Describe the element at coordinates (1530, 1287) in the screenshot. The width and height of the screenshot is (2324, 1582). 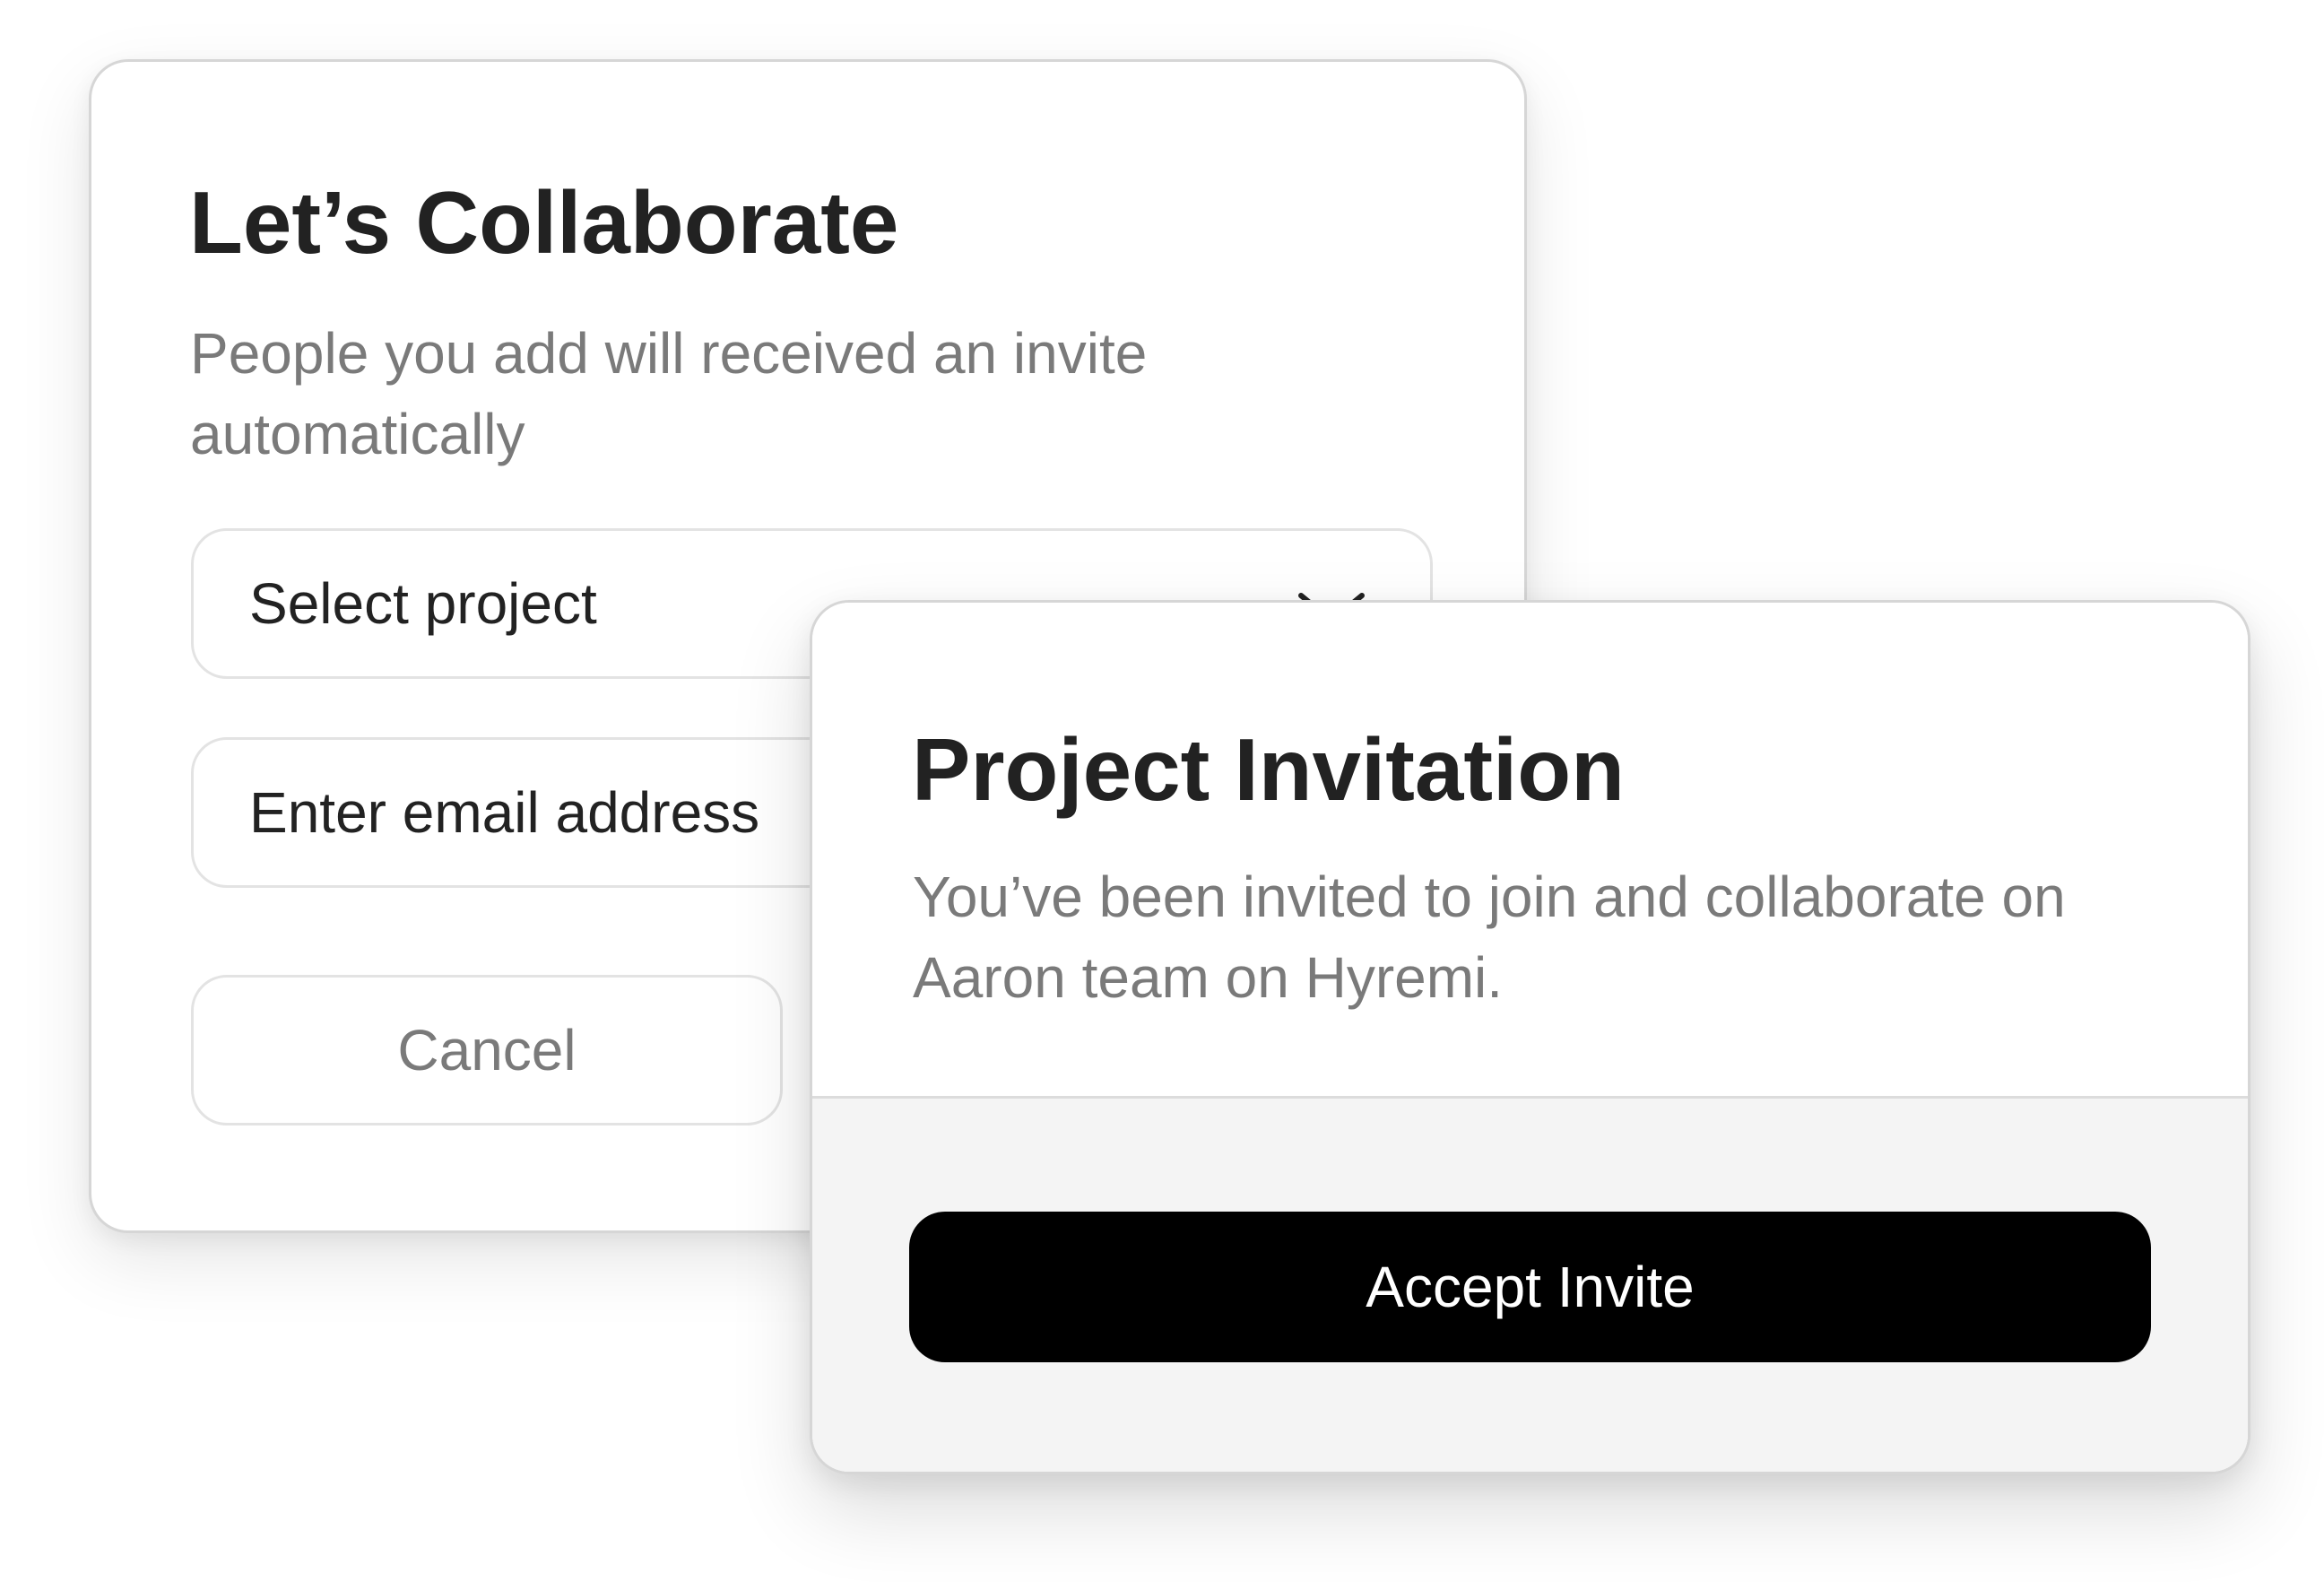
I see `accept-invite-button: Accept Invite` at that location.